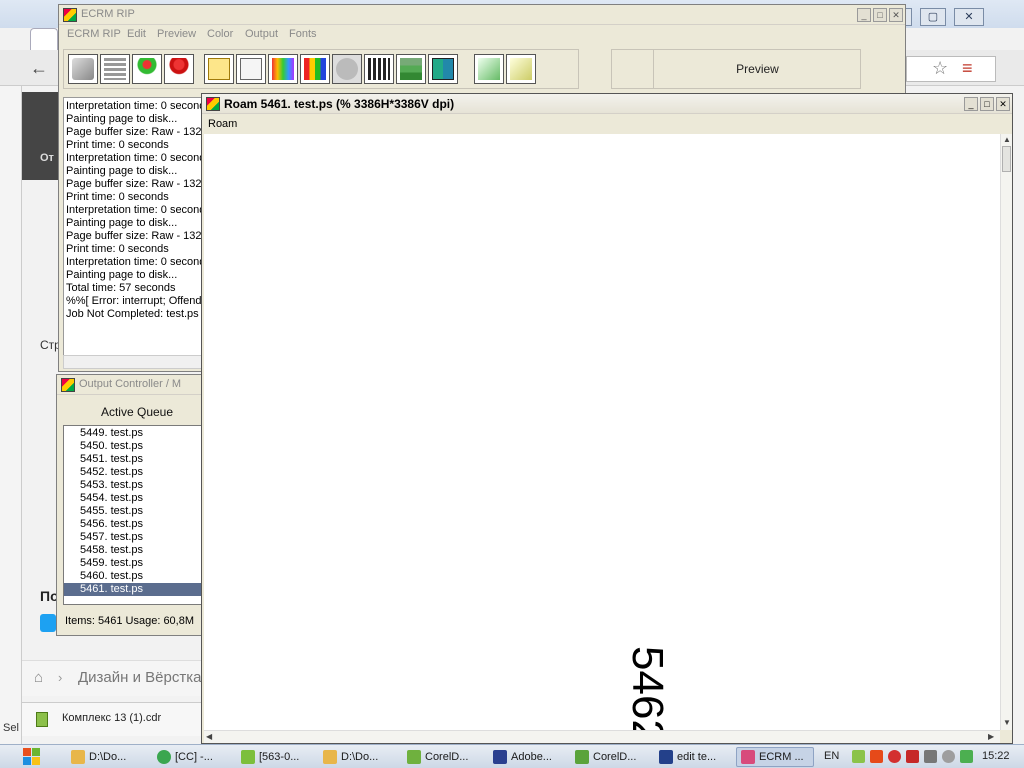 The width and height of the screenshot is (1024, 768). I want to click on photoshop-icon, so click(500, 757).